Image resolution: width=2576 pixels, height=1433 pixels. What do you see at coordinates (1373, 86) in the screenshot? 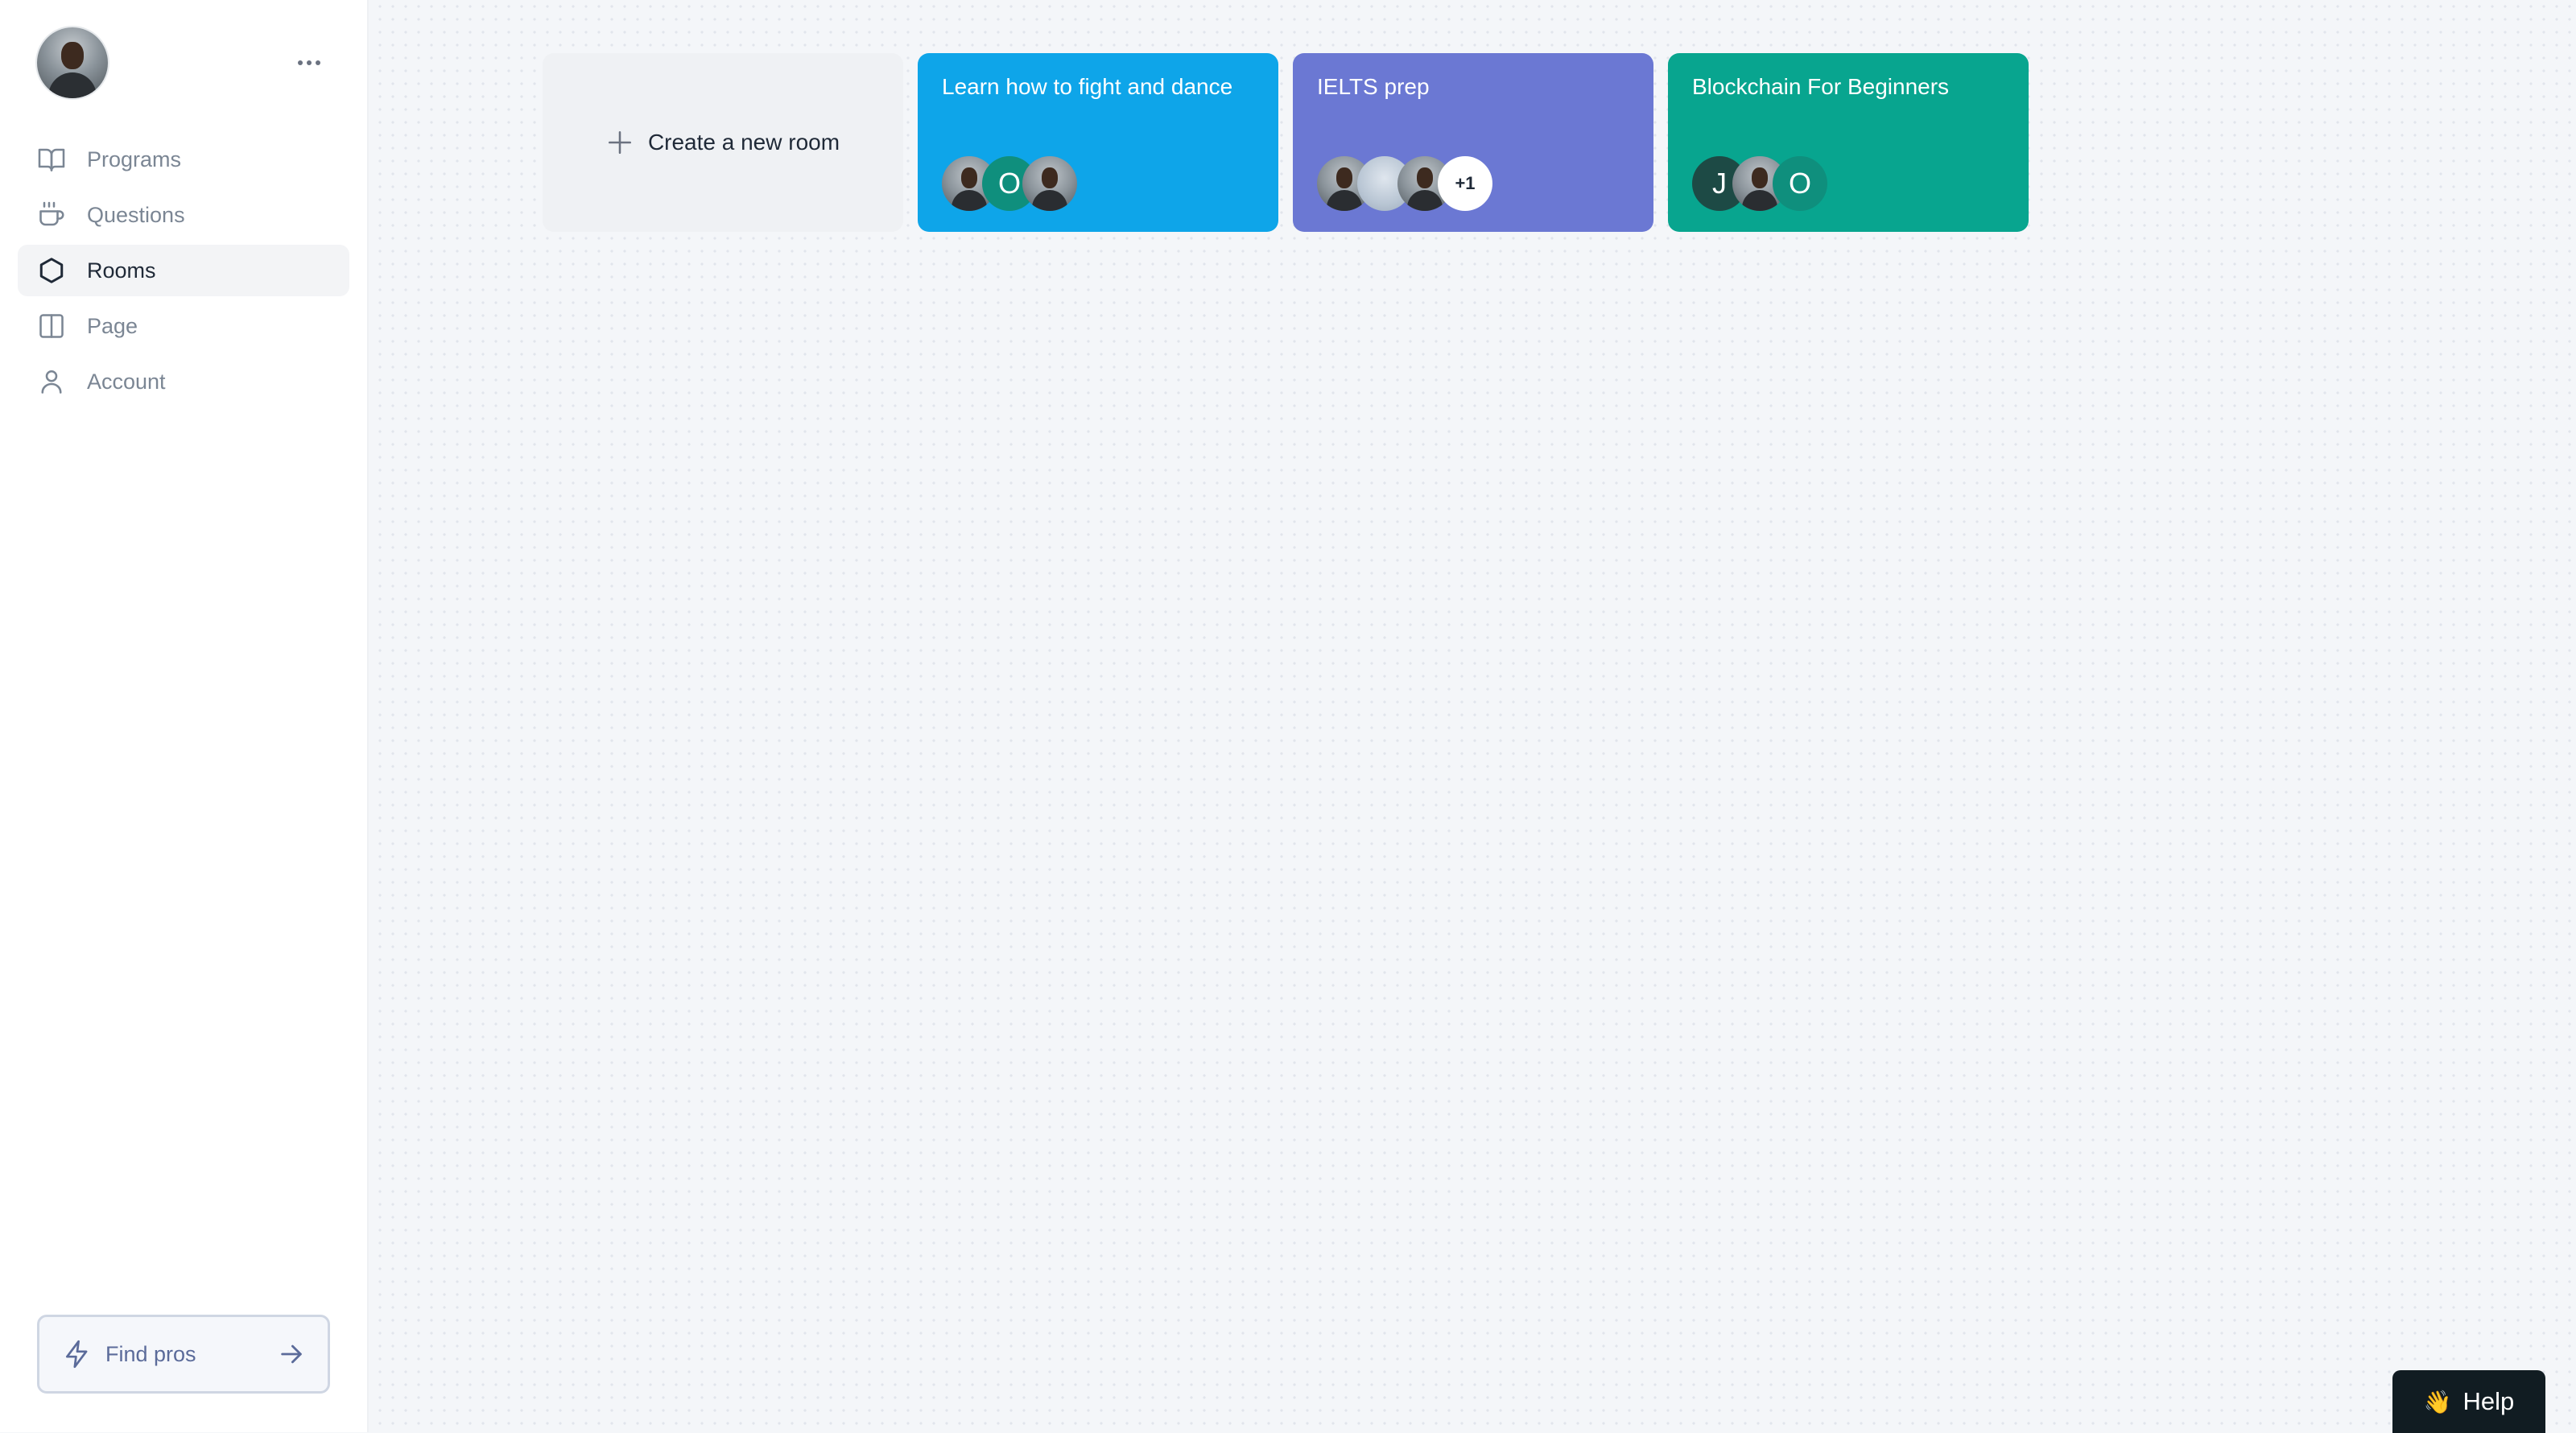
I see `room-title: IELTS prep` at bounding box center [1373, 86].